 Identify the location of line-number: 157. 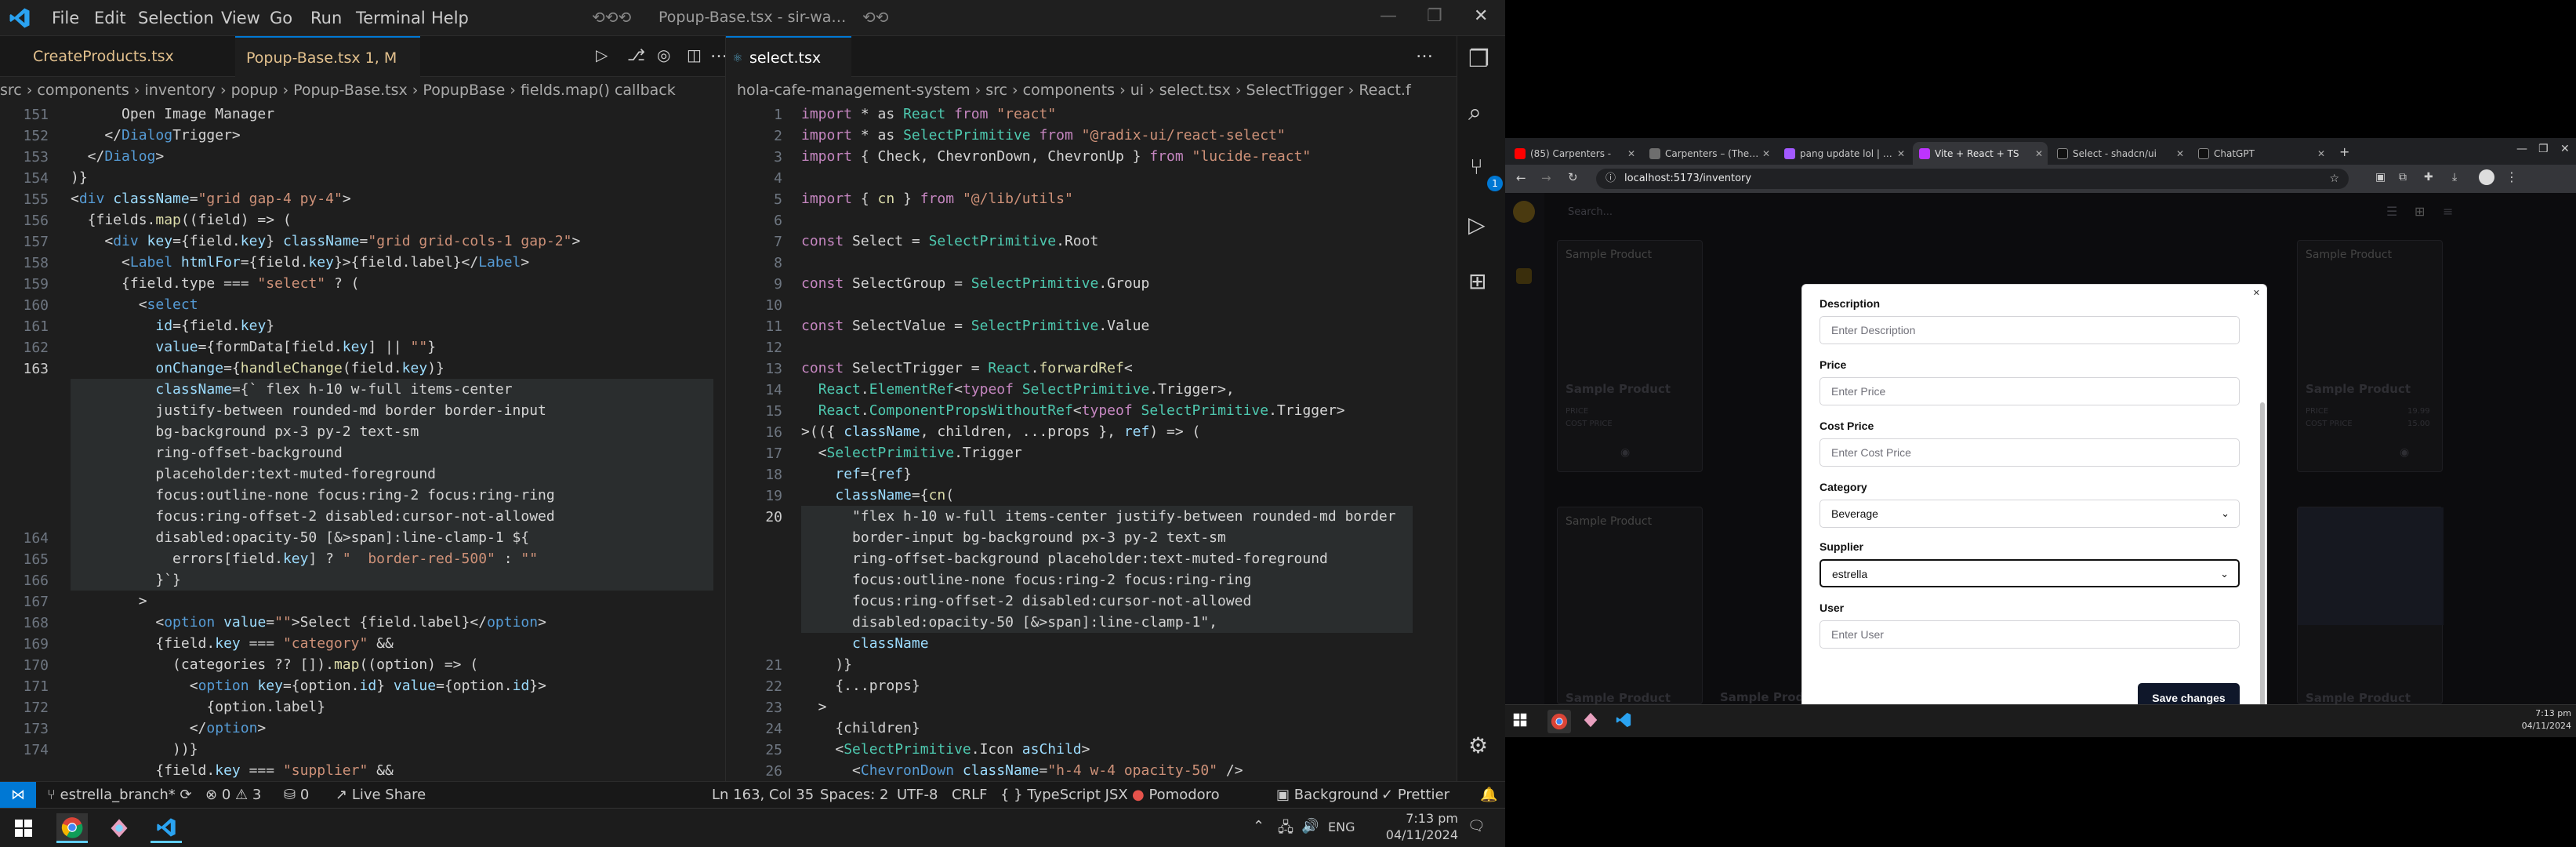
(36, 242).